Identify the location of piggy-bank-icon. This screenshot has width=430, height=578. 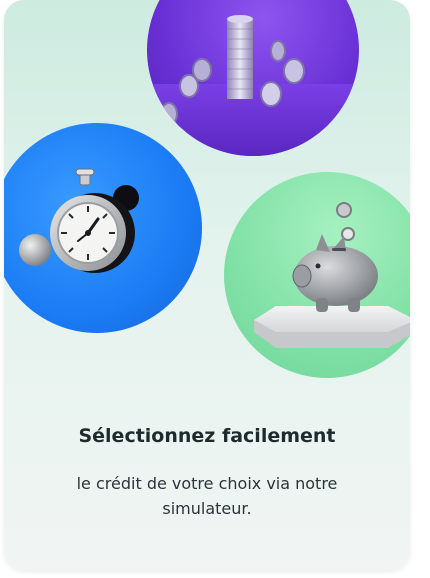
(332, 275).